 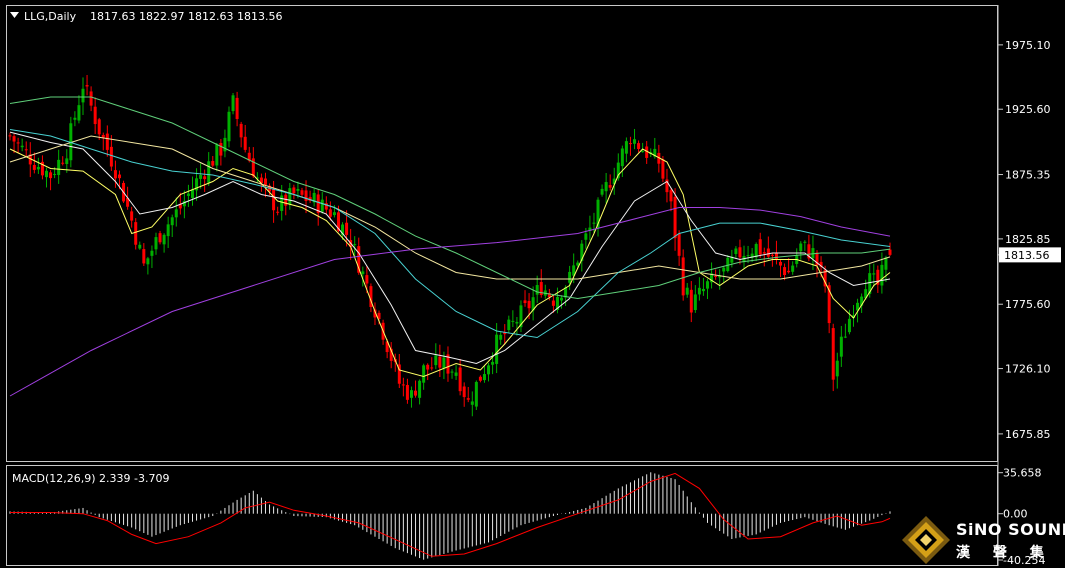 What do you see at coordinates (1028, 175) in the screenshot?
I see `price-tick-label: 1875.35` at bounding box center [1028, 175].